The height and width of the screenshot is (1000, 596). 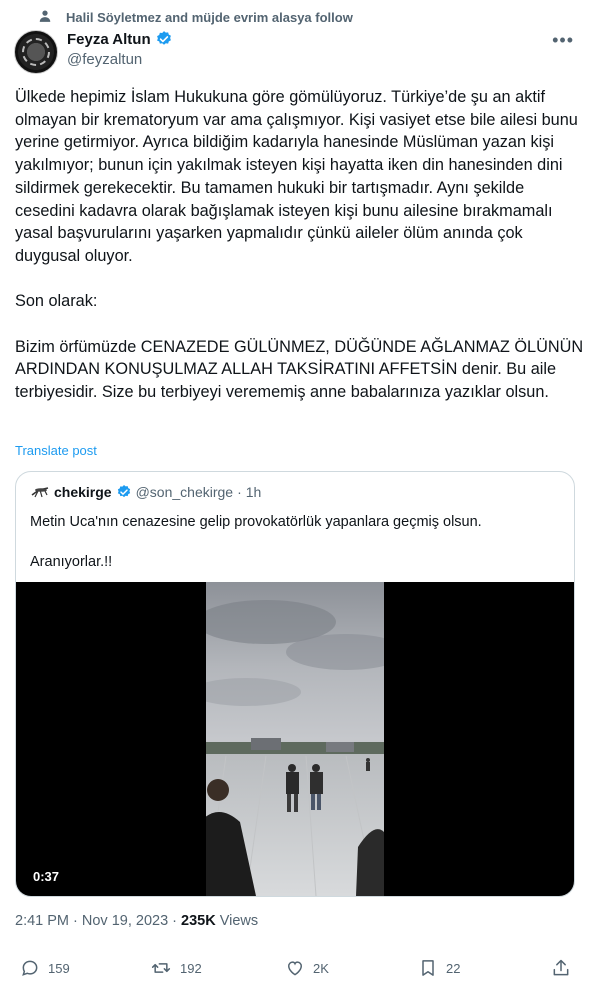 I want to click on like-count: 2K, so click(x=321, y=968).